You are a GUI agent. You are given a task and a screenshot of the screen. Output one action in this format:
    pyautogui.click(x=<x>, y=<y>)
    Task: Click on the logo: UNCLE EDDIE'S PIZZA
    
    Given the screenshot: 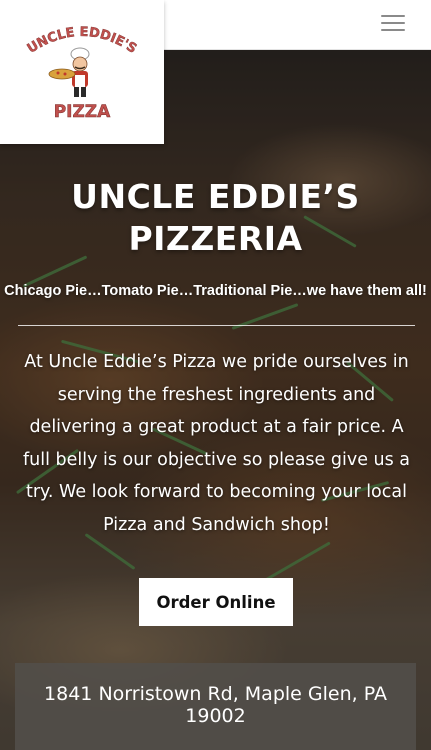 What is the action you would take?
    pyautogui.click(x=82, y=72)
    